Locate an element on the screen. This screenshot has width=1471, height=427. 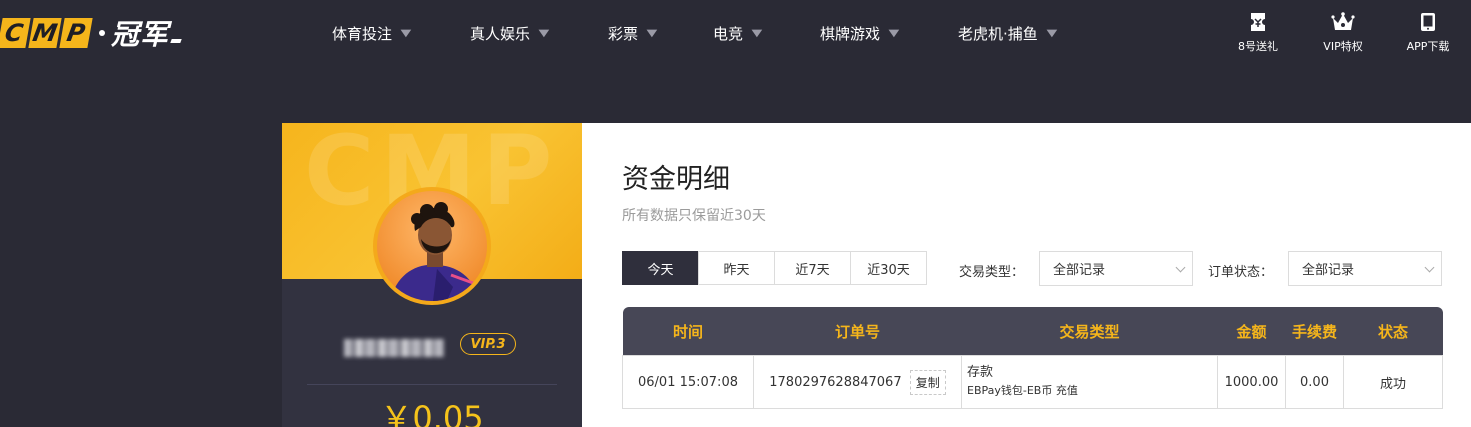
table-header-row: 时间 订单号 交易类型 金额 手续费 状态 is located at coordinates (1032, 331).